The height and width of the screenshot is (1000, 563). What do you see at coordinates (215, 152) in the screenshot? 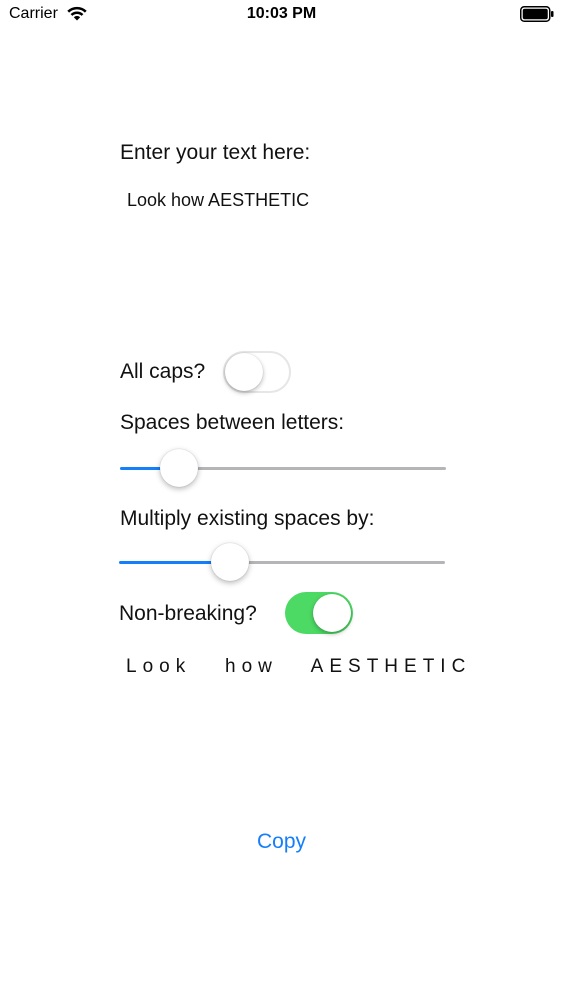
I see `input-label: Enter your text here:` at bounding box center [215, 152].